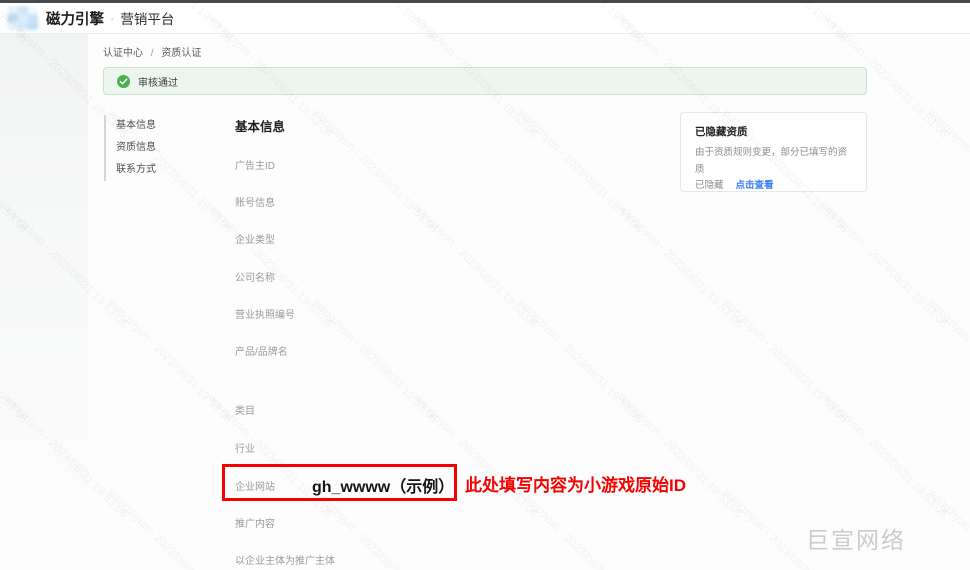 This screenshot has height=570, width=970. I want to click on panel-body-line1: 由于资质规则变更，部分已填写的资质, so click(771, 161).